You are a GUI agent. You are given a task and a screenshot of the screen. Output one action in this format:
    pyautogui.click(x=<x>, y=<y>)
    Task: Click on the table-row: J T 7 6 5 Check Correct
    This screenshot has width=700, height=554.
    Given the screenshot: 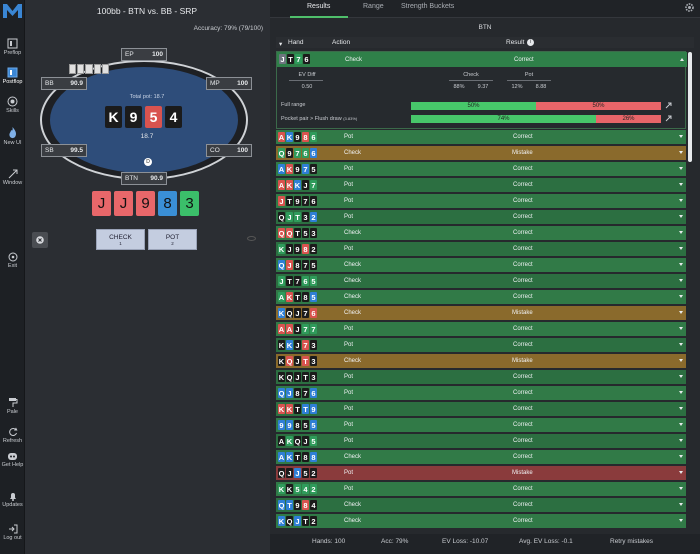 What is the action you would take?
    pyautogui.click(x=481, y=281)
    